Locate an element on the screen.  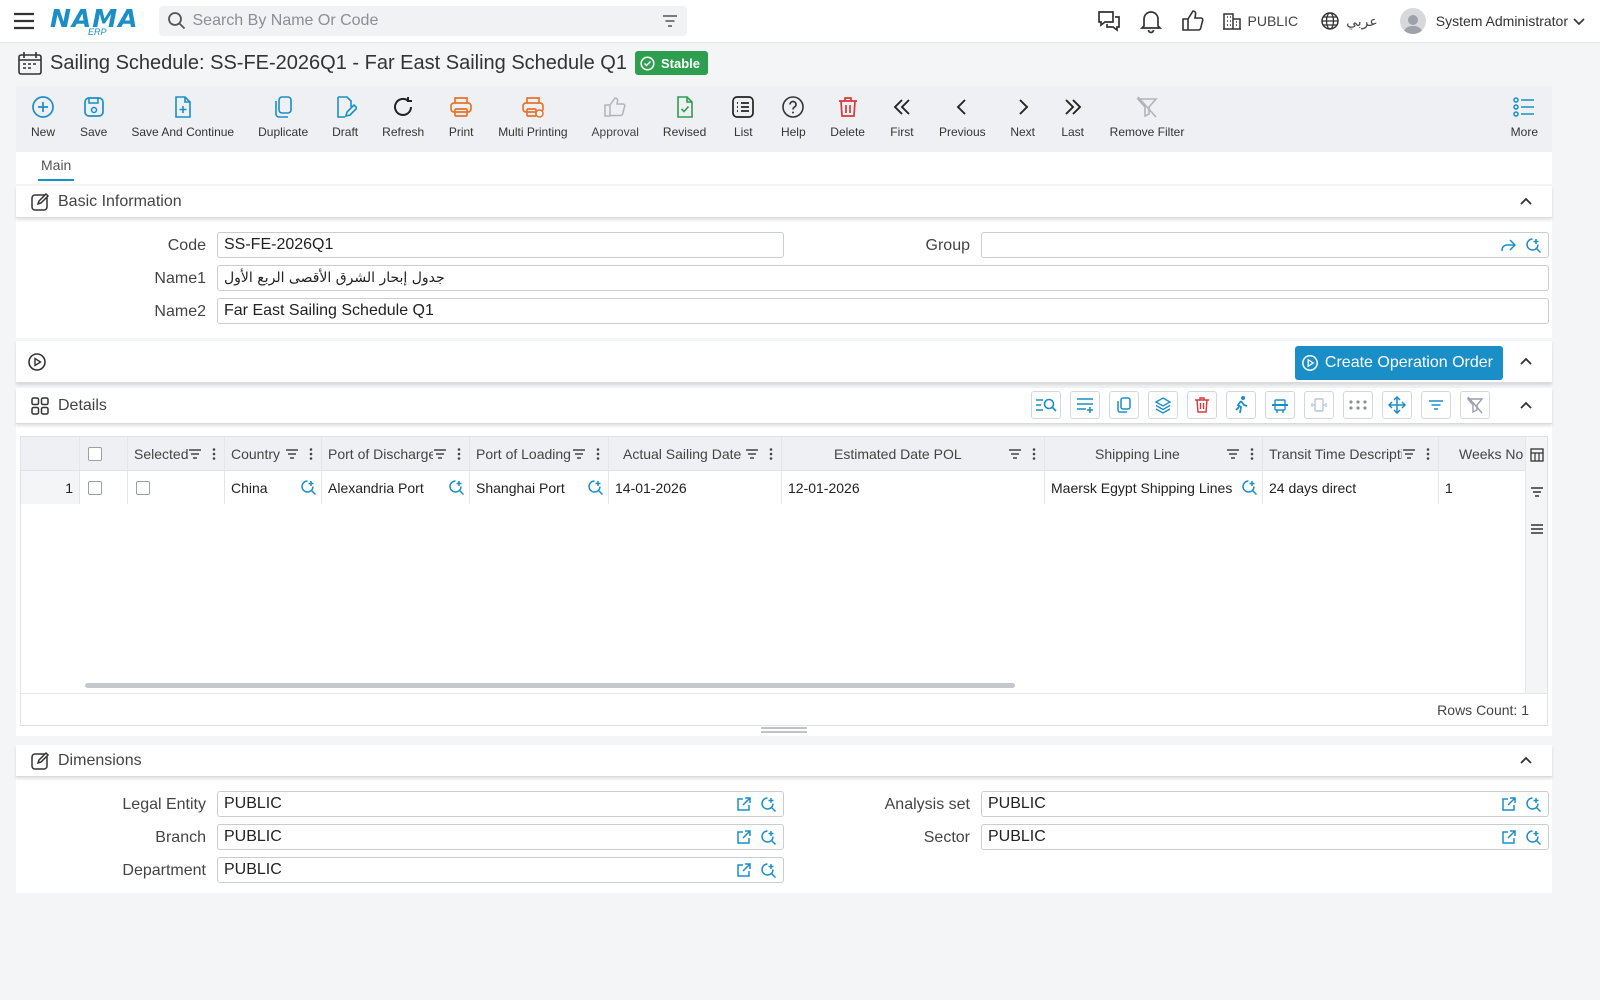
horizontal-scrollbar is located at coordinates (550, 685).